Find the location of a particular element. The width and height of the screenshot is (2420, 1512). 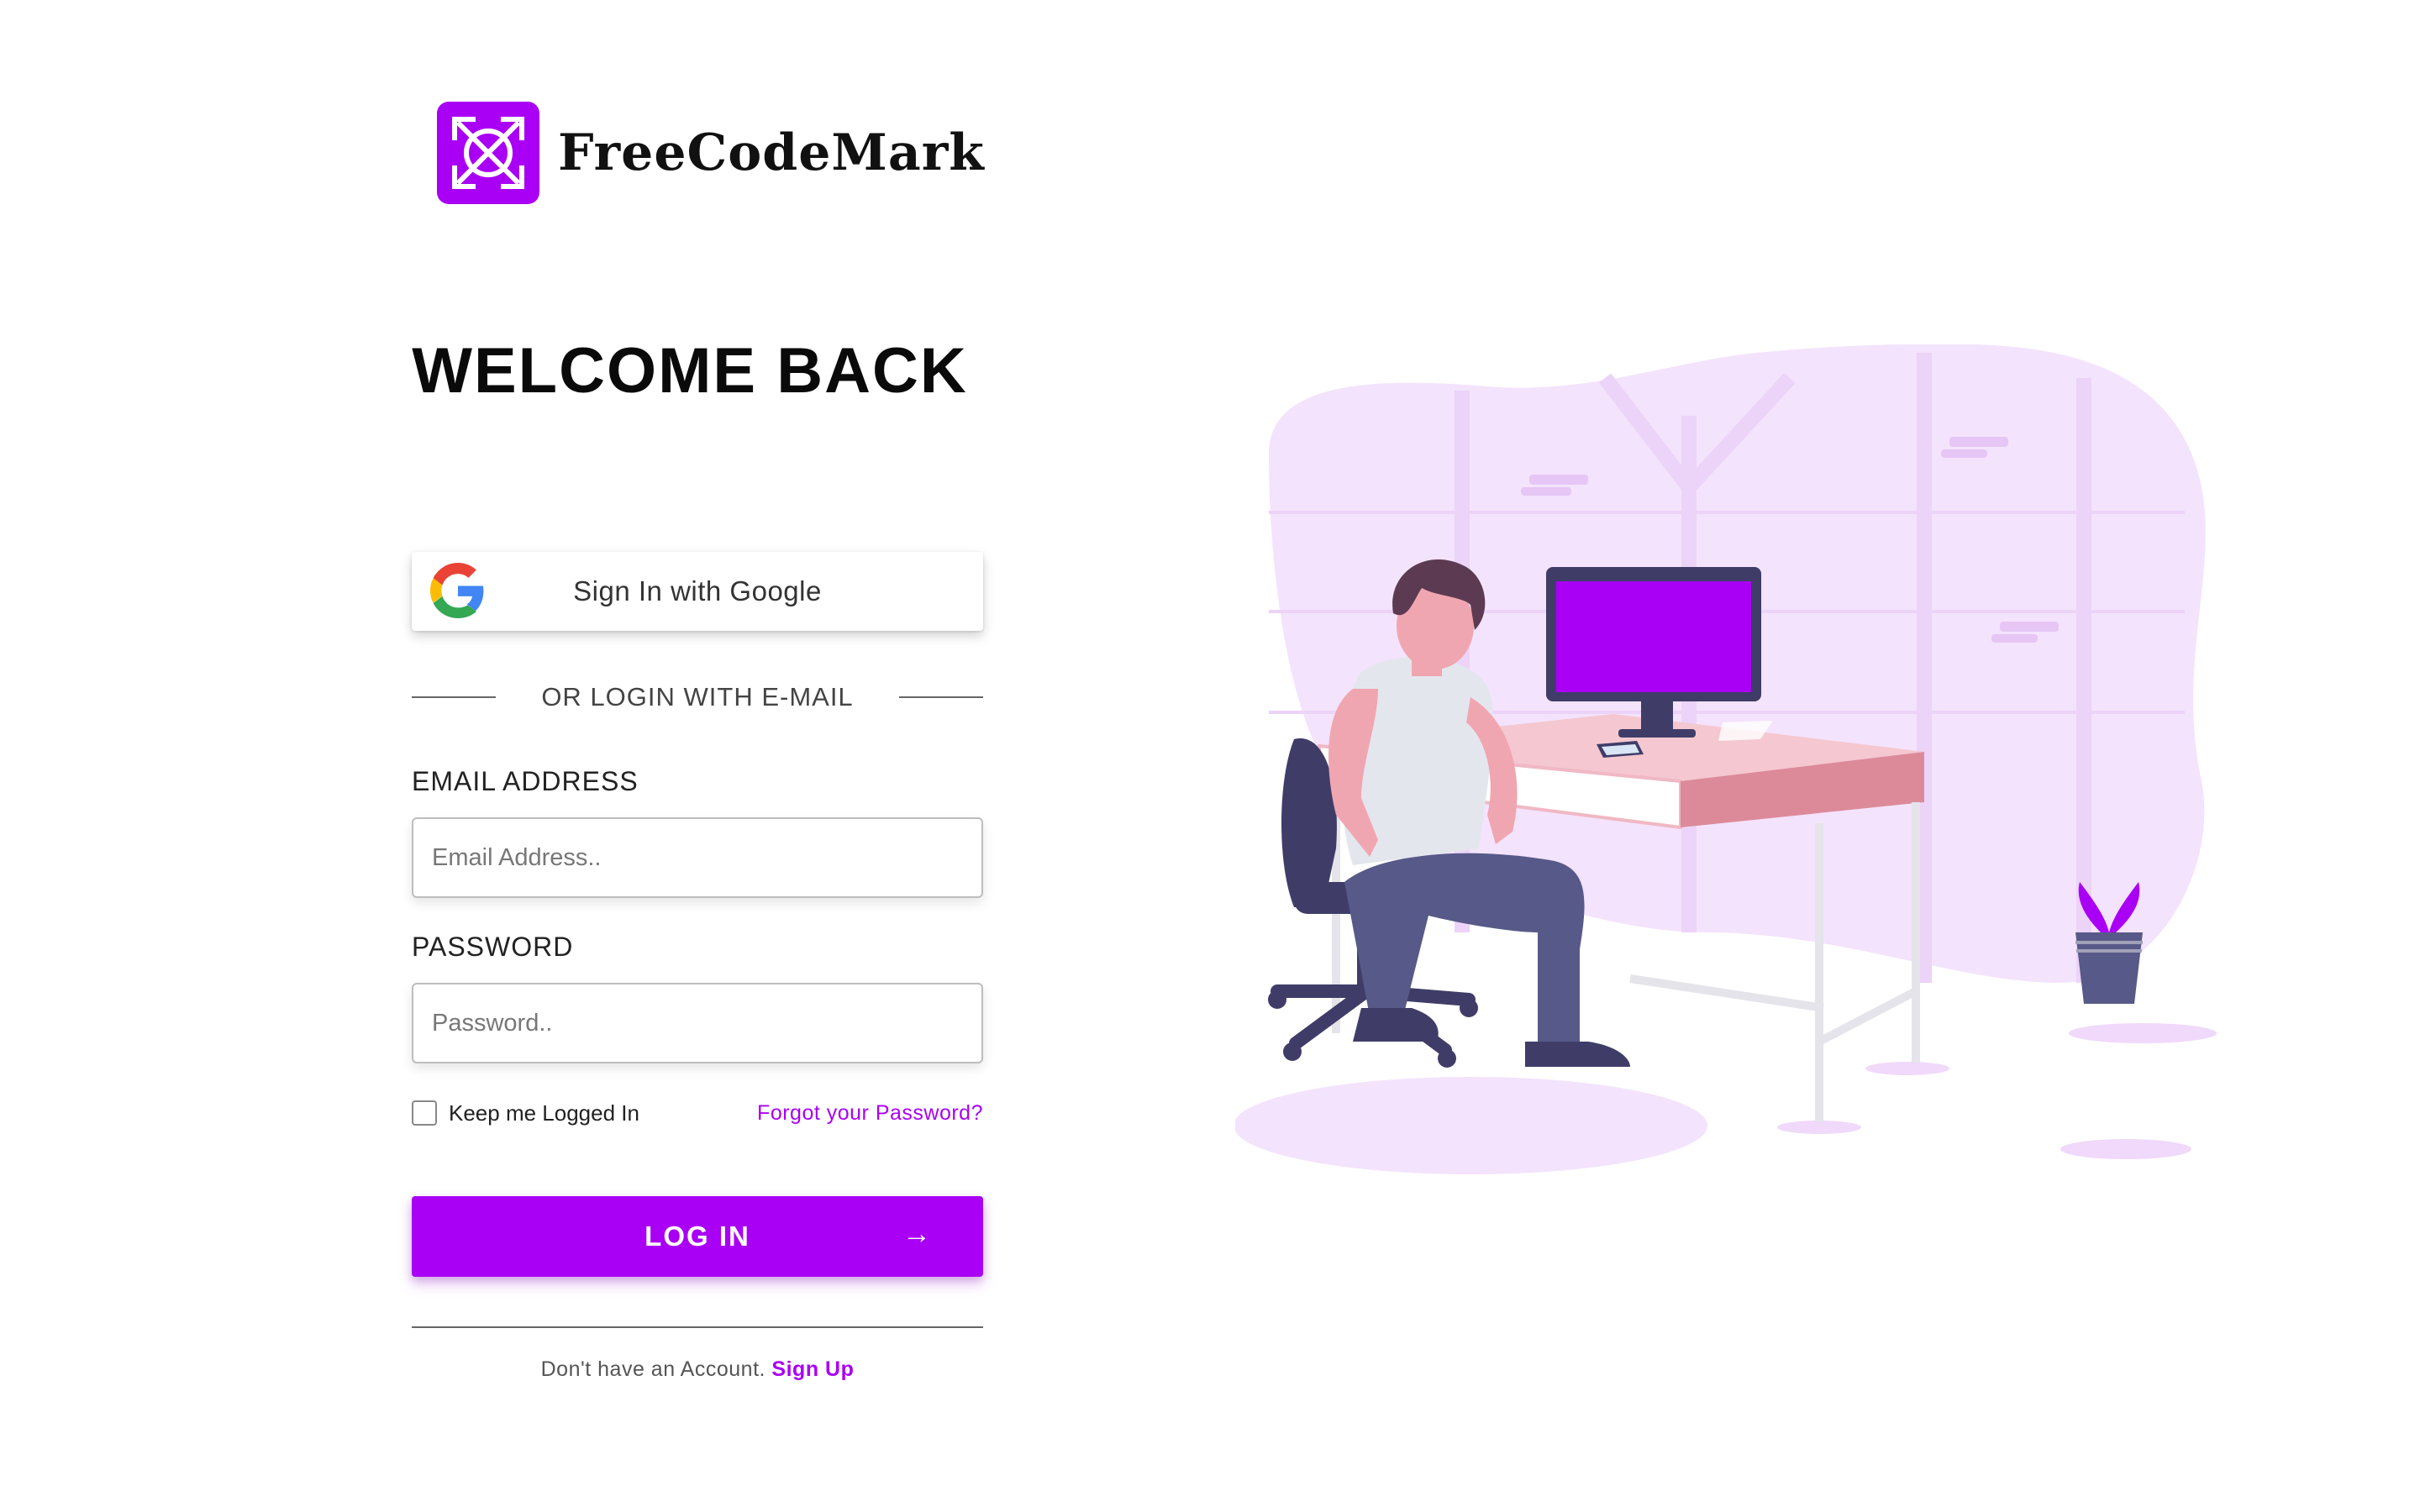

google-sign-in-label: Sign In with Google is located at coordinates (697, 590).